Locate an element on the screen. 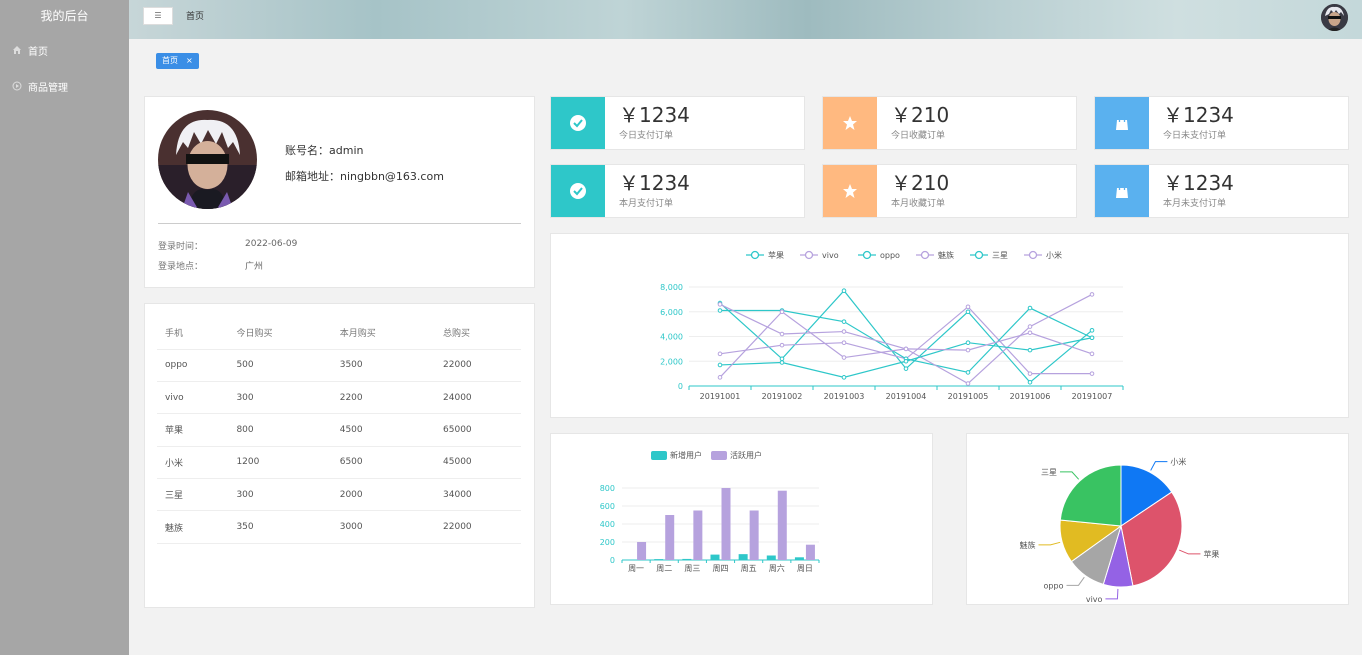 The width and height of the screenshot is (1362, 655). stat-value: ￥210 is located at coordinates (920, 183).